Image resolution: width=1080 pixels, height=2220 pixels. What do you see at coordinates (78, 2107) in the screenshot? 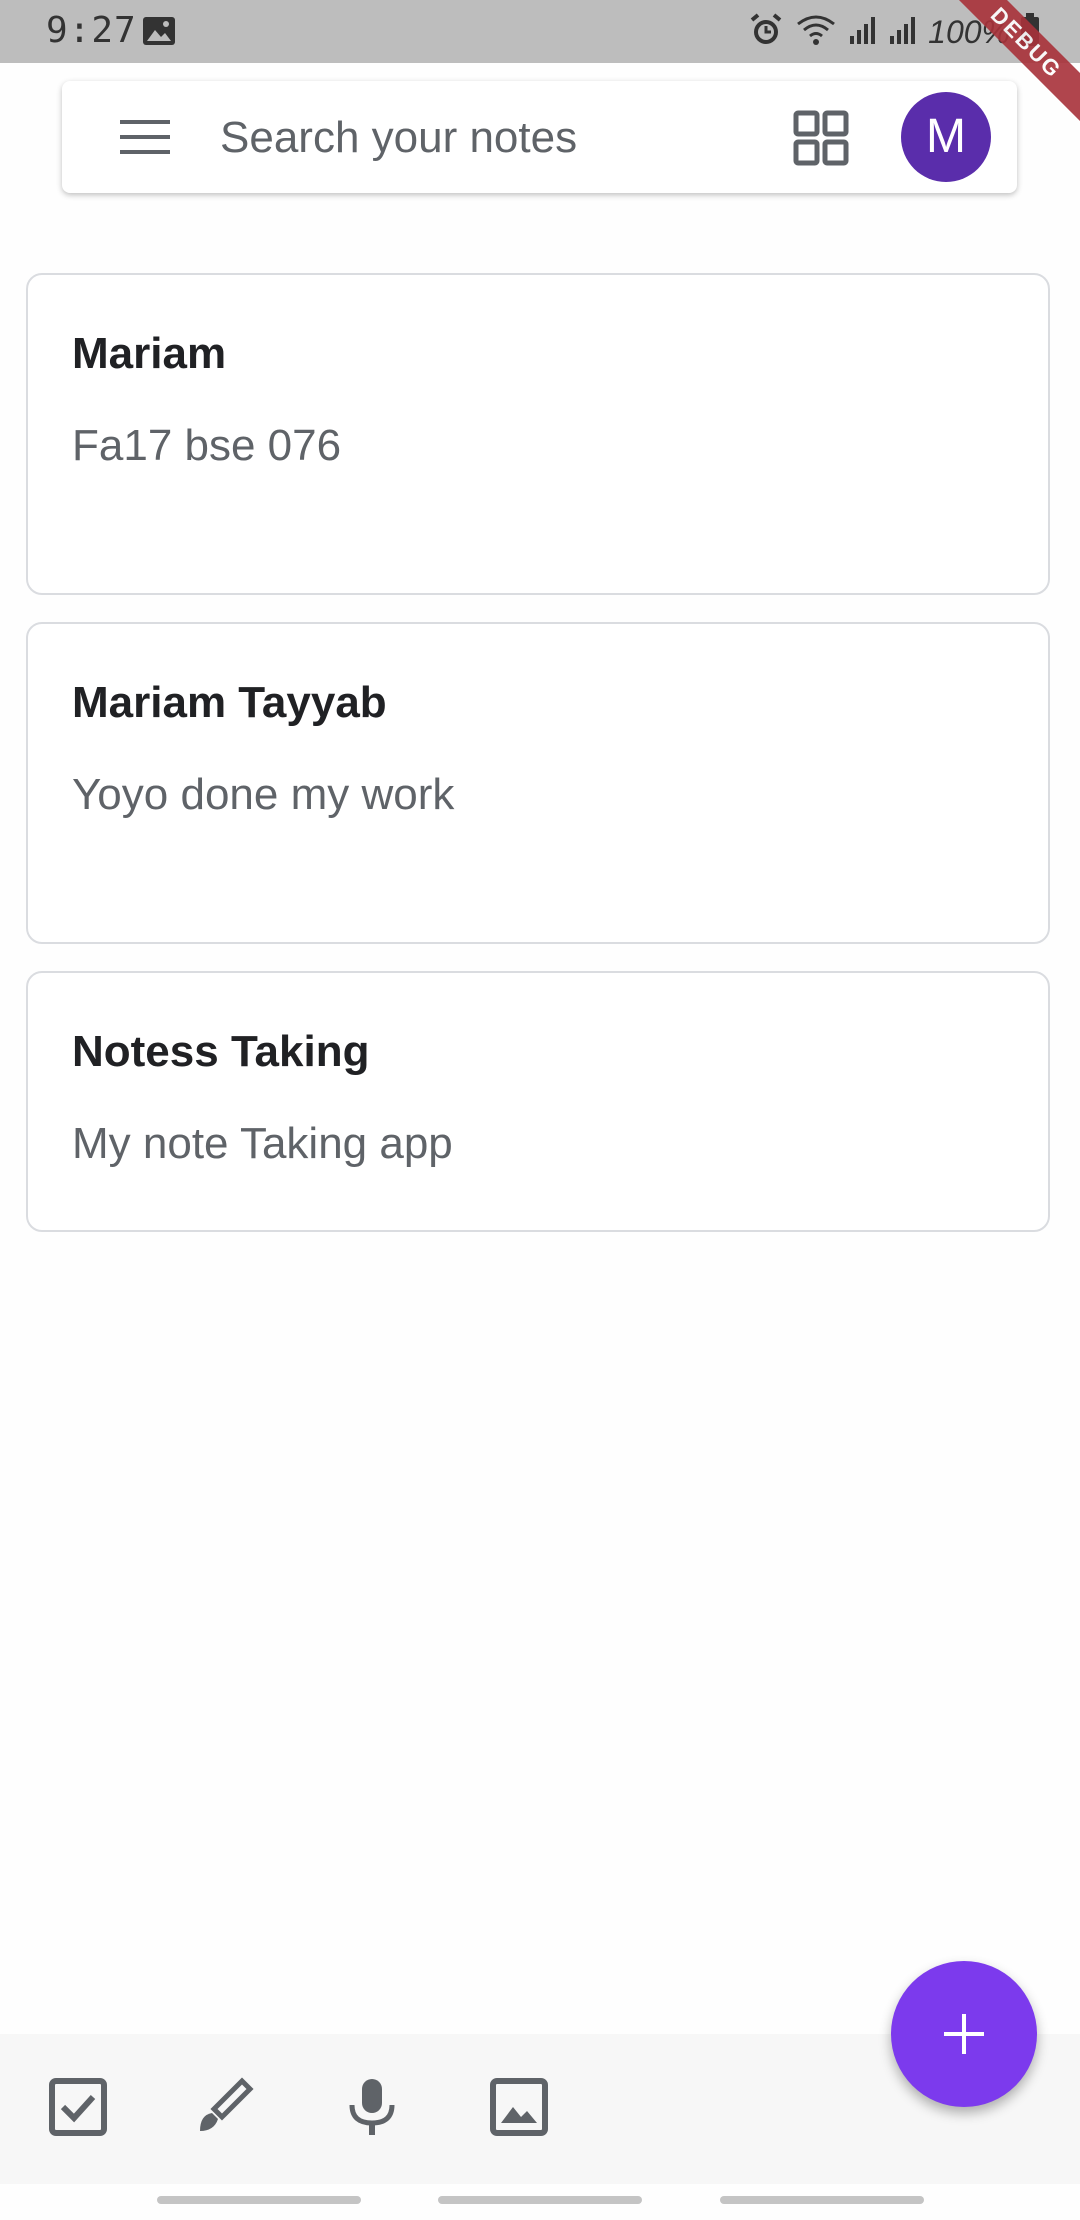
I see `checkbox-icon` at bounding box center [78, 2107].